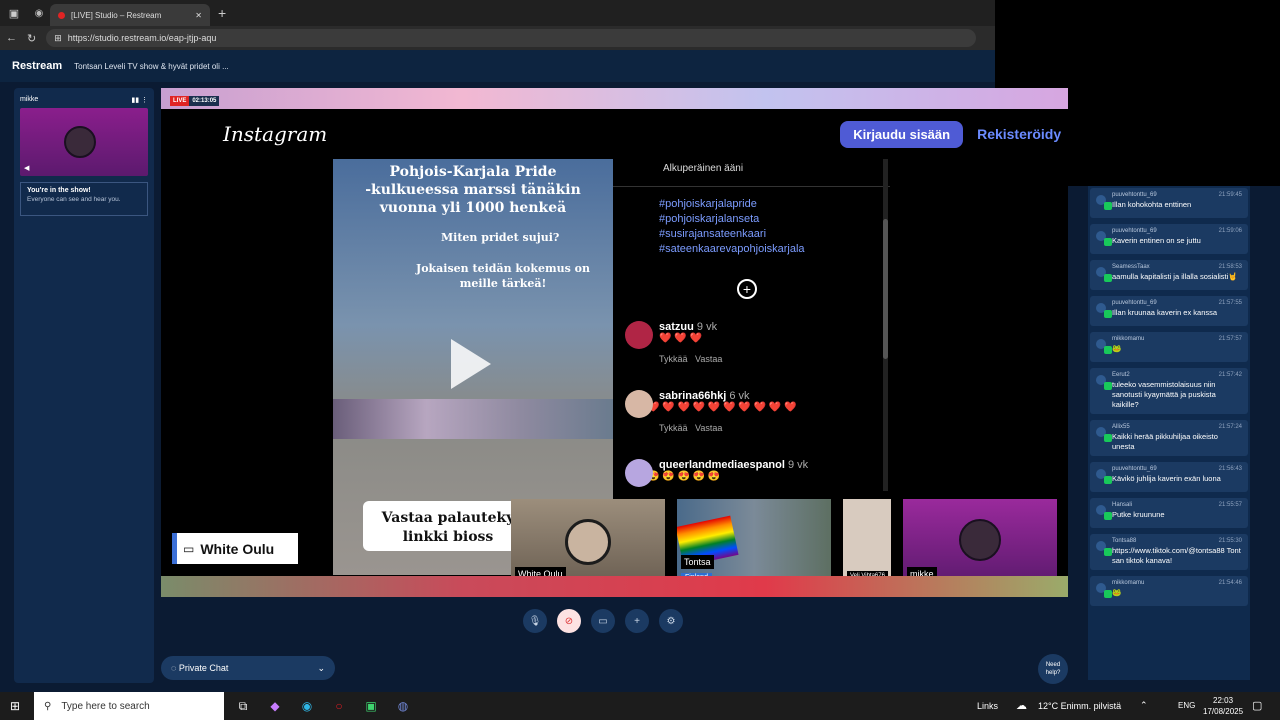 The width and height of the screenshot is (1280, 720). What do you see at coordinates (307, 706) in the screenshot?
I see `edge-icon: ◉` at bounding box center [307, 706].